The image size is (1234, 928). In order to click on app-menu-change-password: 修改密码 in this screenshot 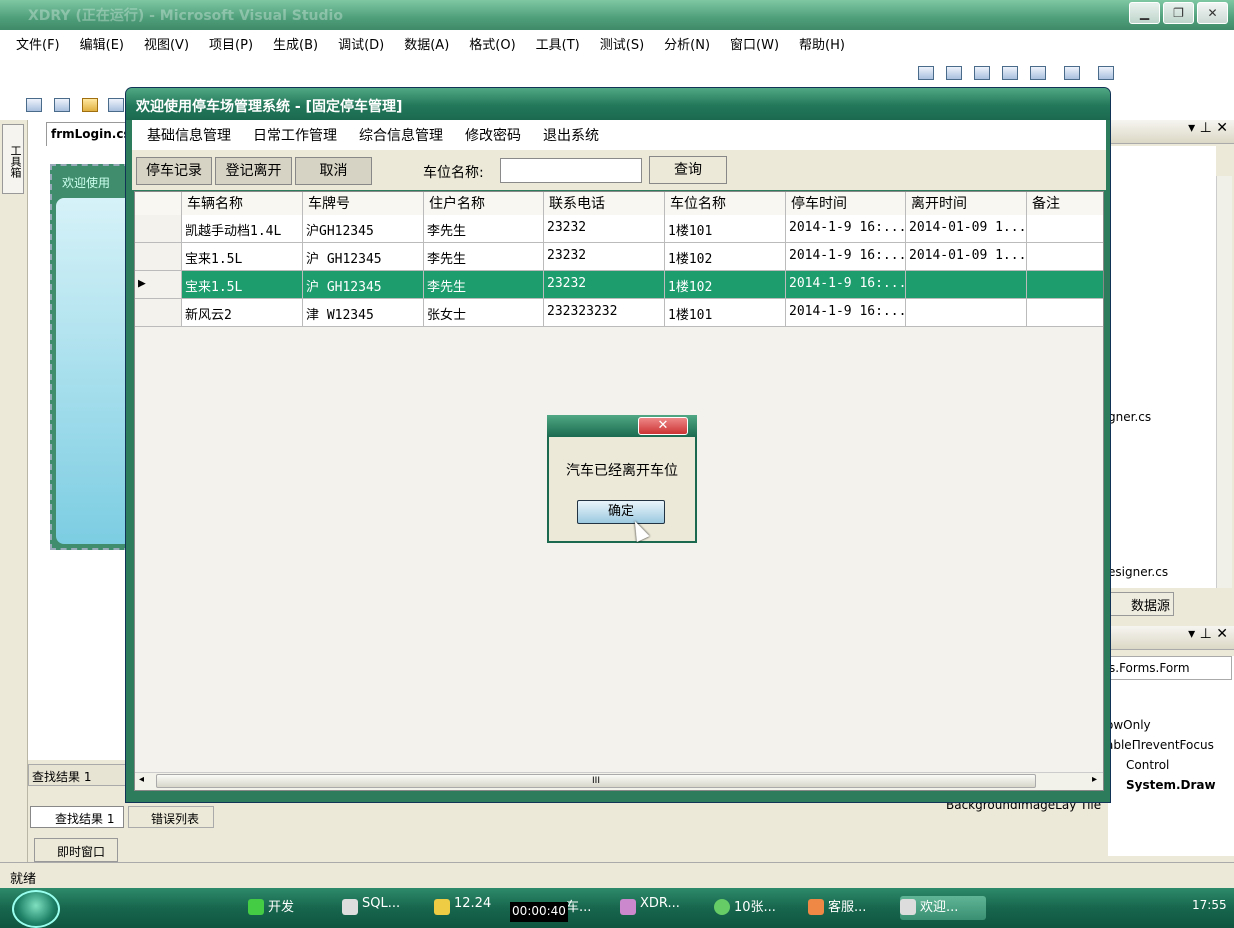, I will do `click(493, 135)`.